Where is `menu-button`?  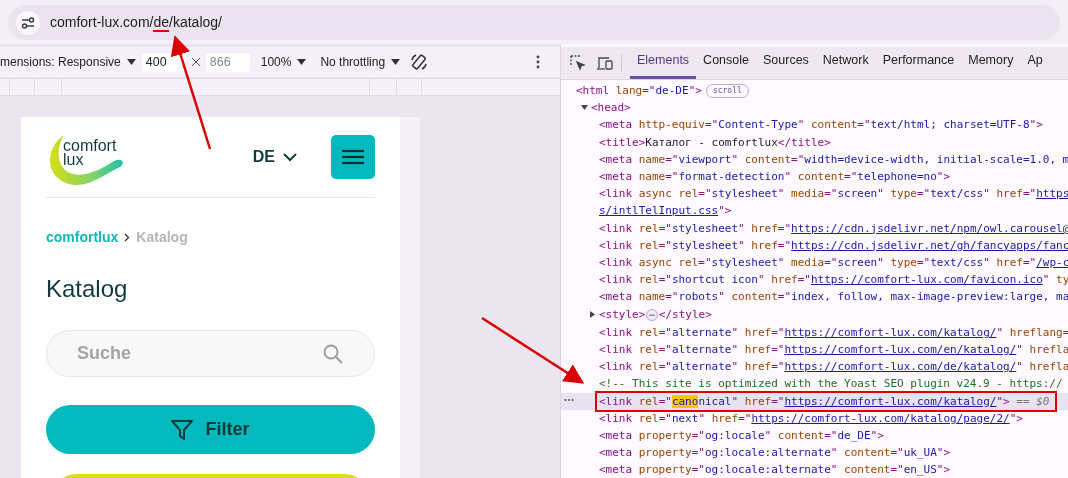 menu-button is located at coordinates (353, 157).